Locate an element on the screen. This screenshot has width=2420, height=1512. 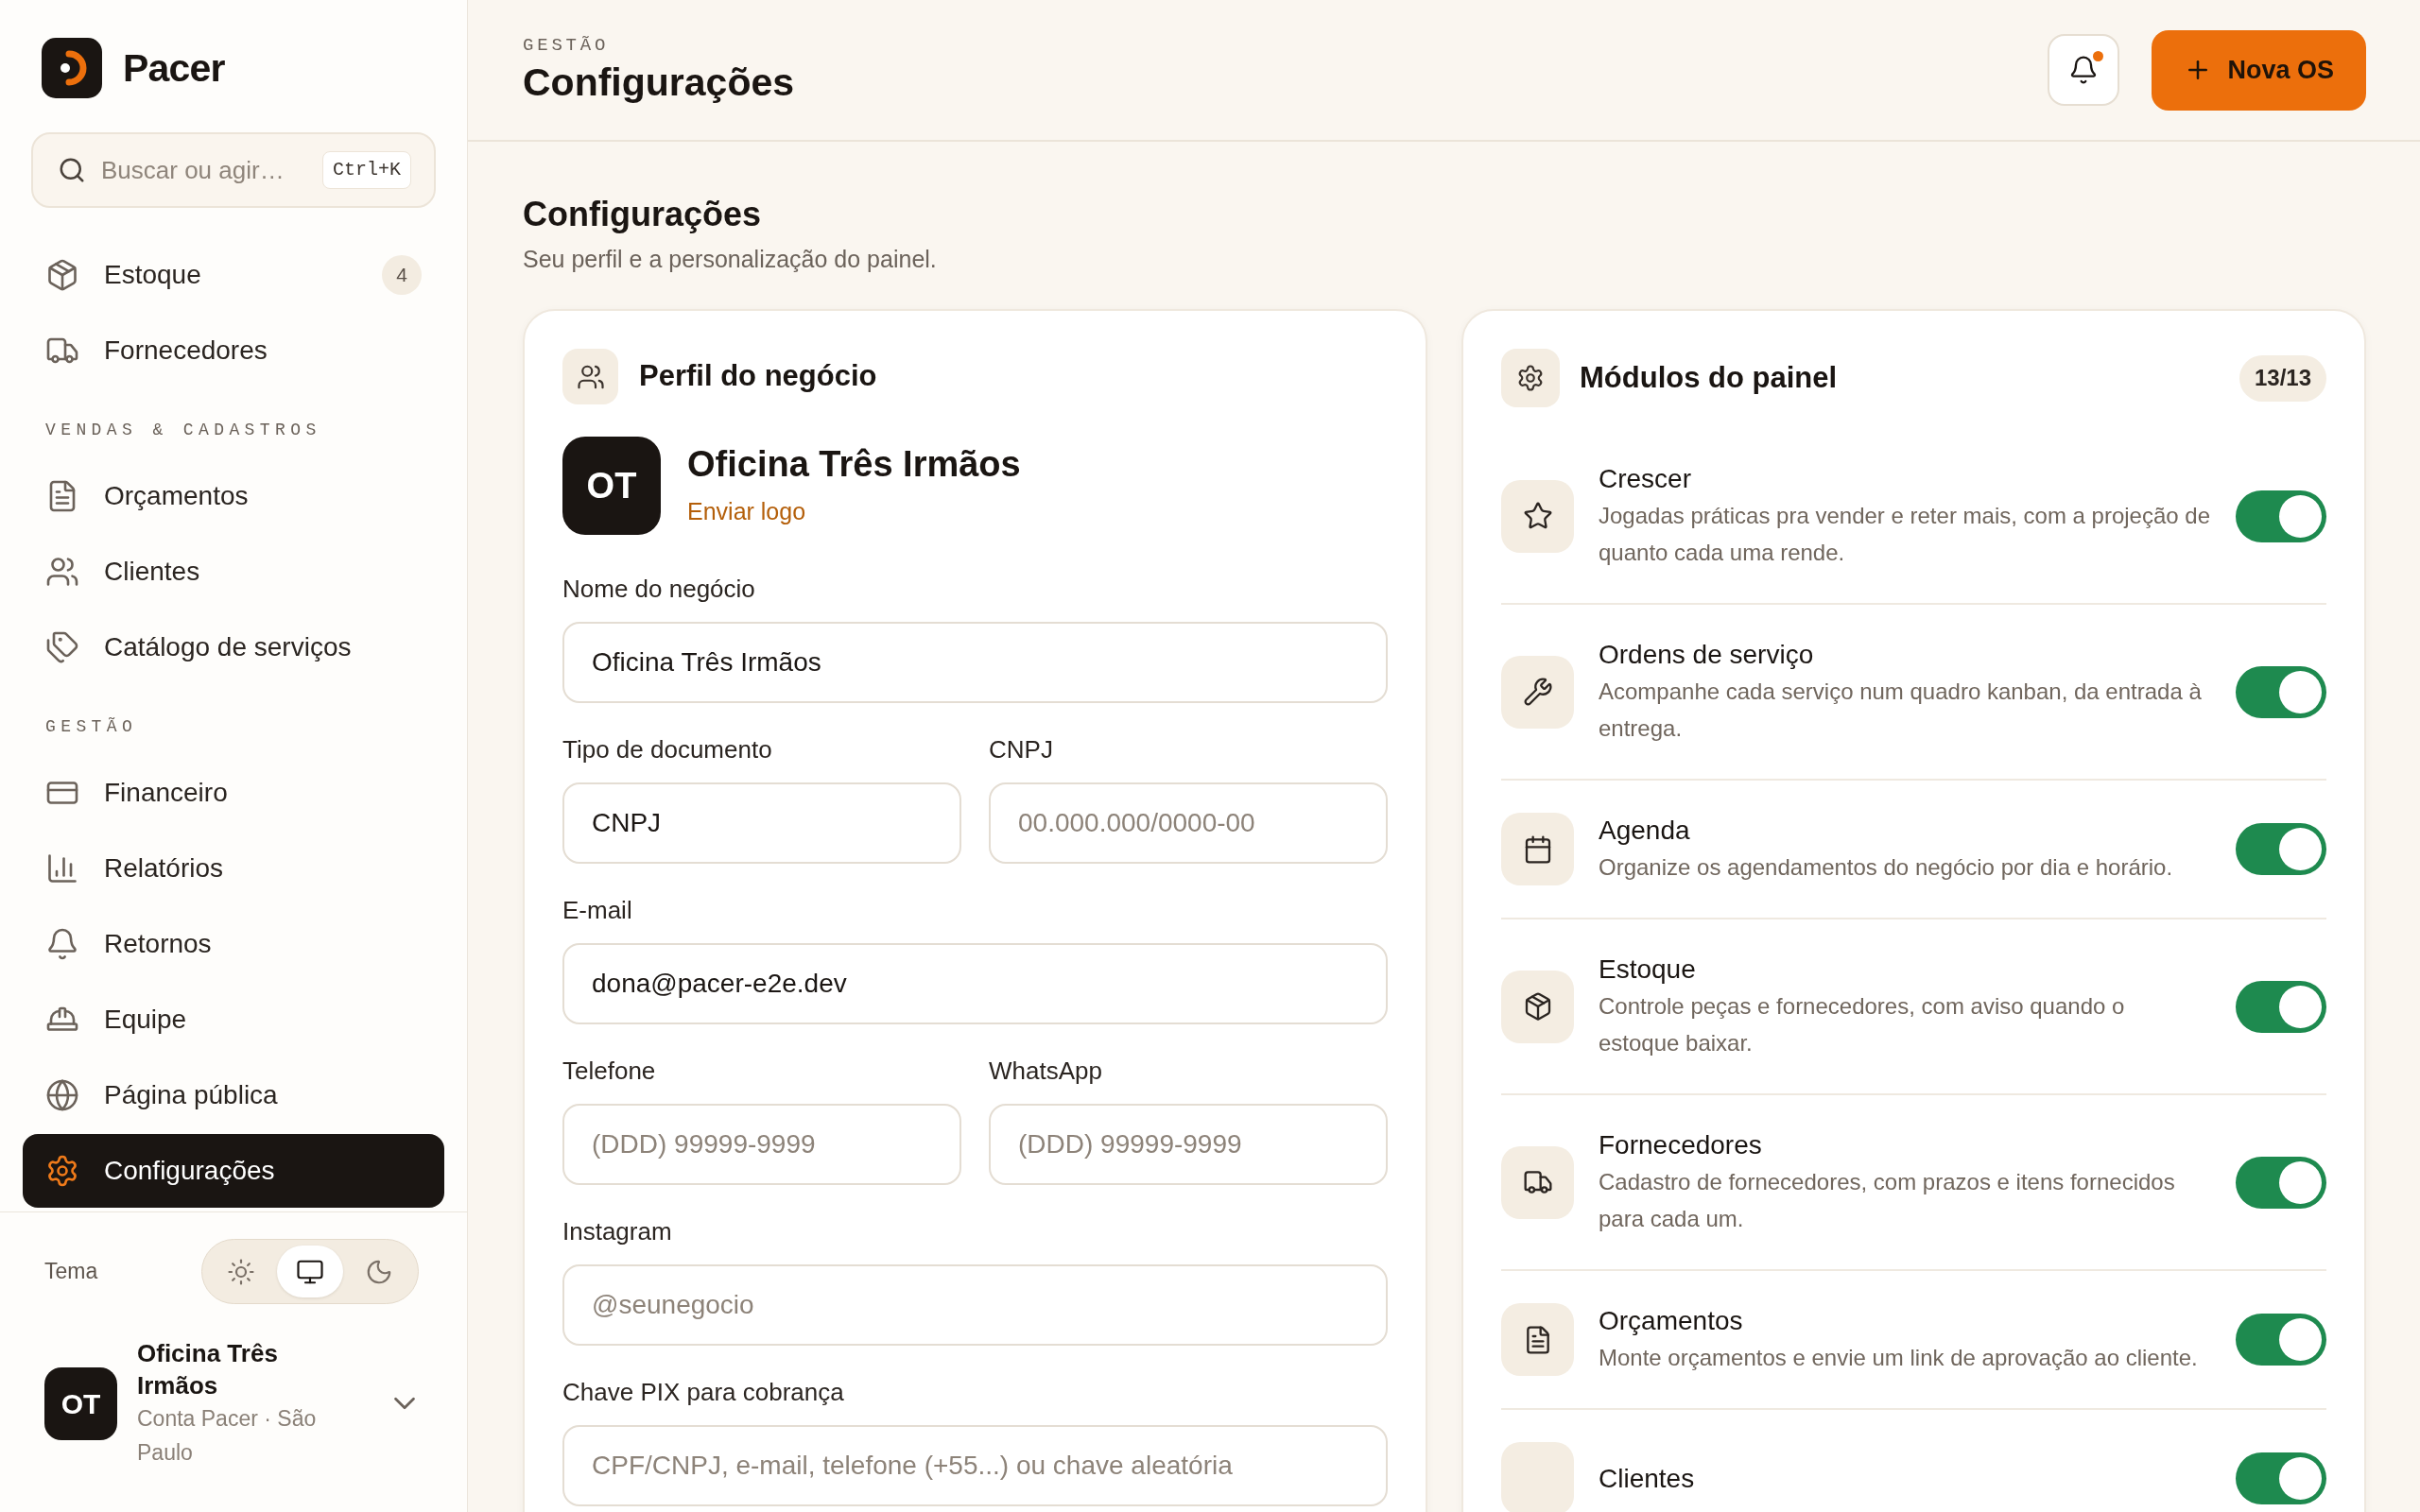
module-description: Acompanhe cada serviço num quadro kanban, da entrada à entrega. is located at coordinates (1901, 710).